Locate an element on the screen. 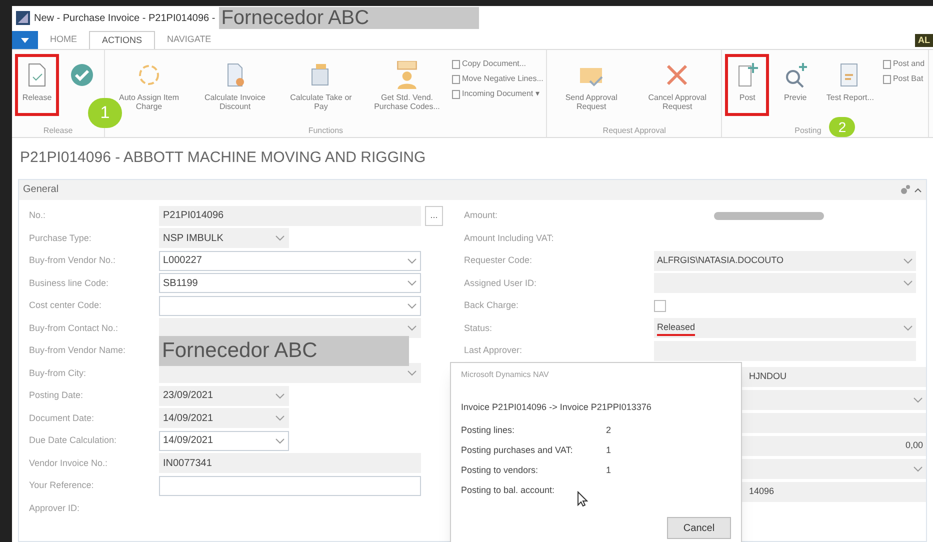 The height and width of the screenshot is (542, 933). dropdown-field: L000227 is located at coordinates (290, 260).